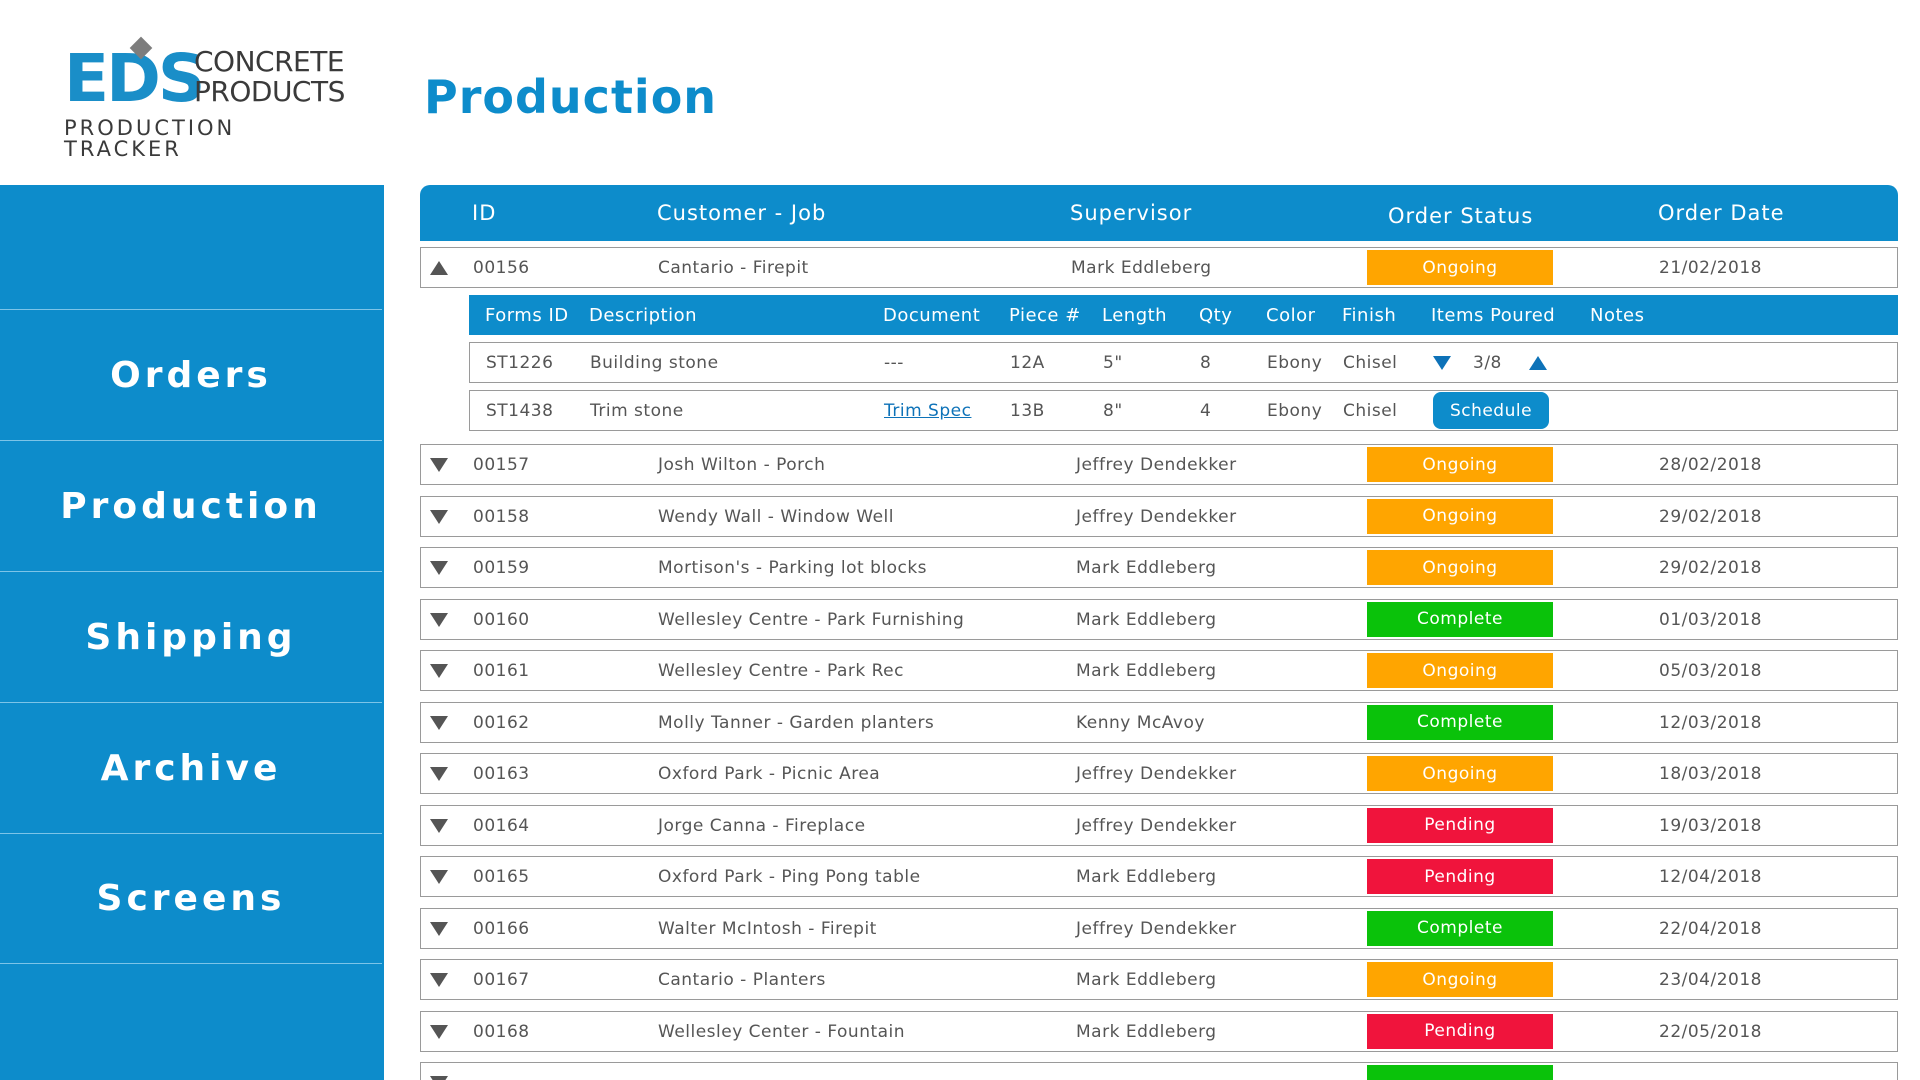 The width and height of the screenshot is (1920, 1080). What do you see at coordinates (1617, 315) in the screenshot?
I see `subheader-notes: Notes` at bounding box center [1617, 315].